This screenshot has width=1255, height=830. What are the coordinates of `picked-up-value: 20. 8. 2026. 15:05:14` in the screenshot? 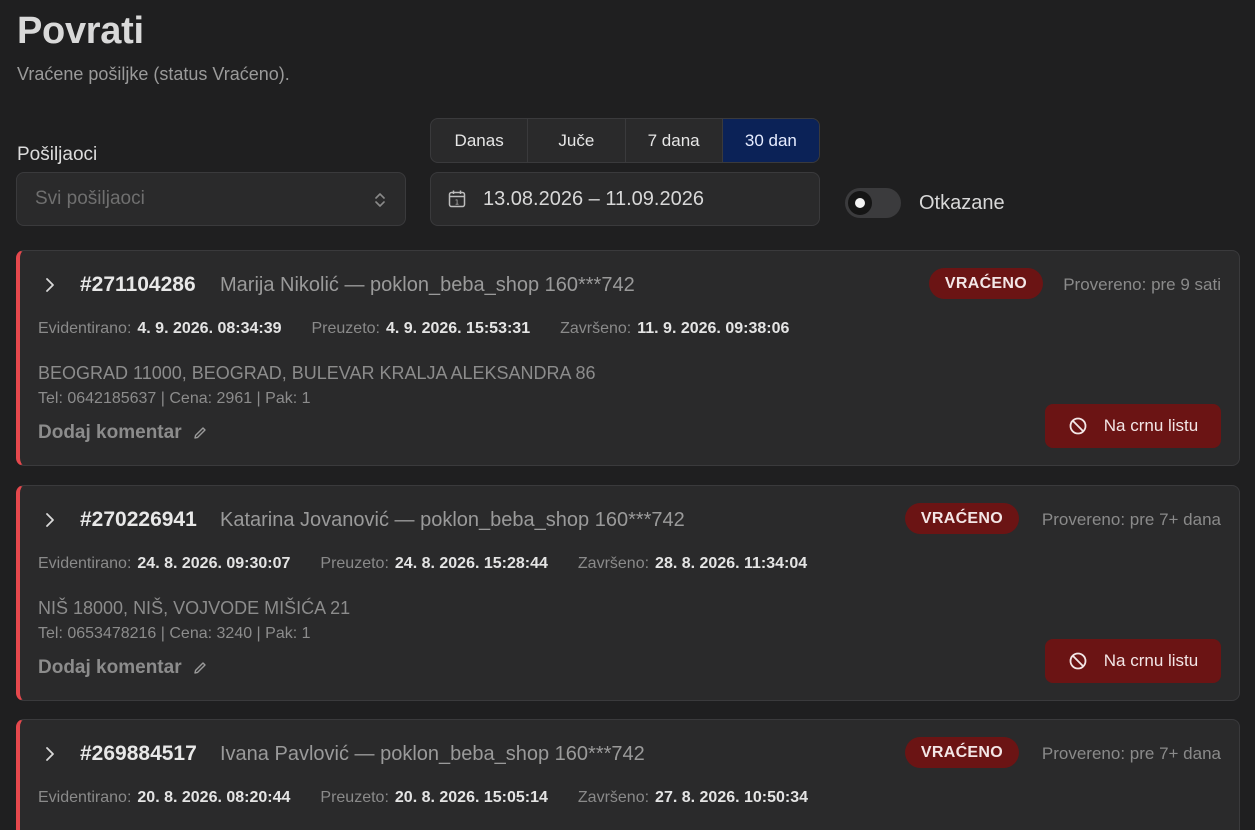 It's located at (471, 797).